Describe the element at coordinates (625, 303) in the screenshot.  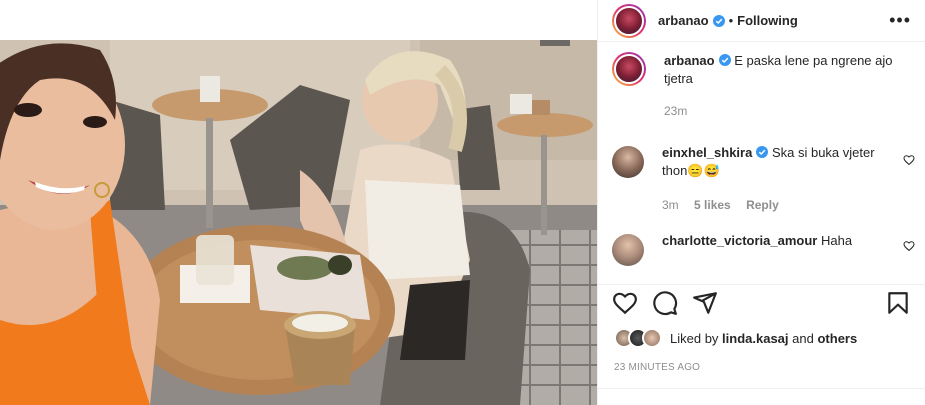
I see `heart-icon` at that location.